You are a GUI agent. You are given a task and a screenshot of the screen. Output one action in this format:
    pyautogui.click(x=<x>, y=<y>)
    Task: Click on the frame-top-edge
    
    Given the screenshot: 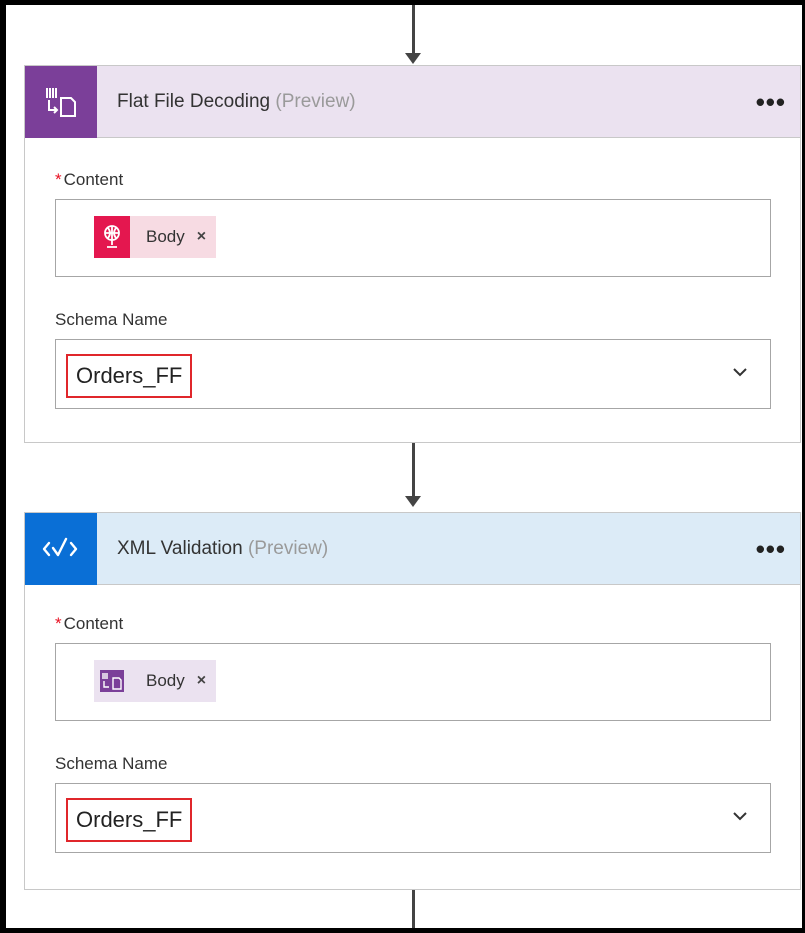 What is the action you would take?
    pyautogui.click(x=402, y=2)
    